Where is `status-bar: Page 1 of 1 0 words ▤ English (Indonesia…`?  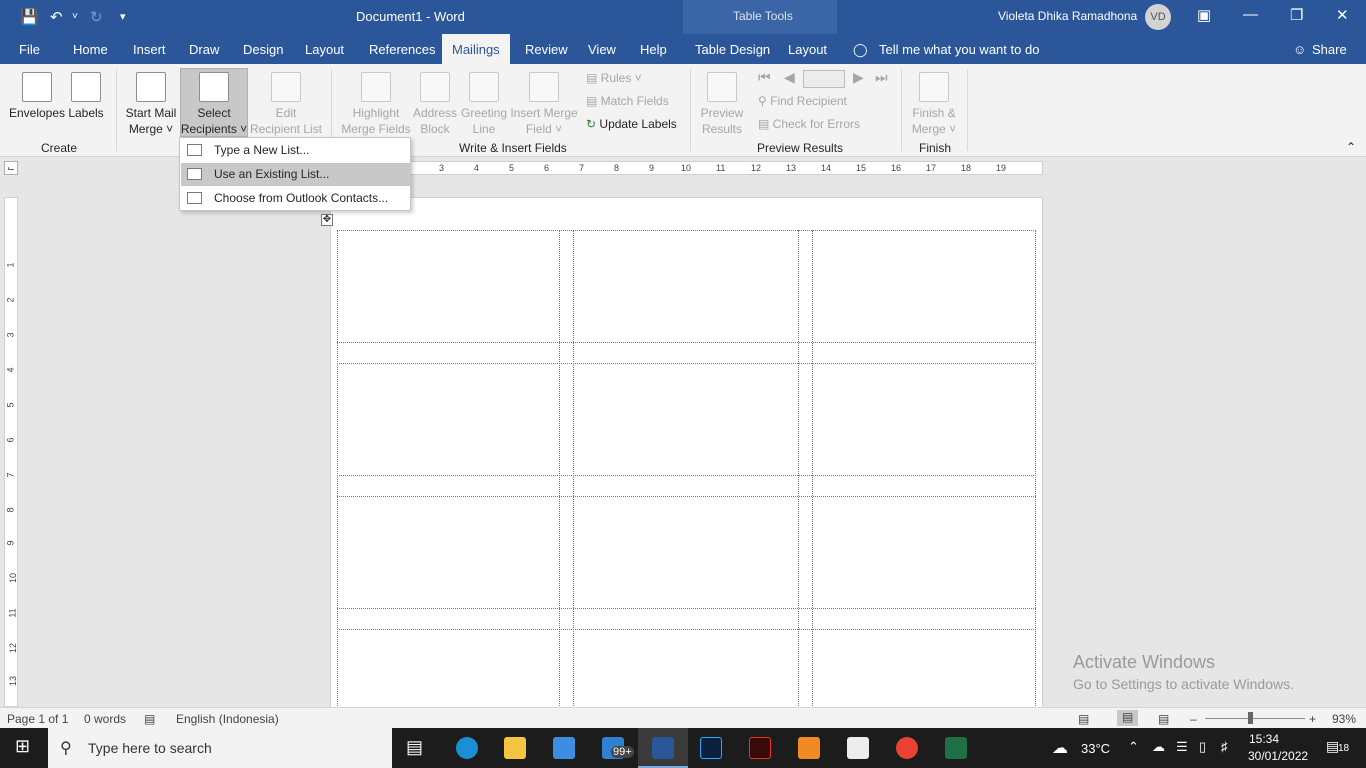 status-bar: Page 1 of 1 0 words ▤ English (Indonesia… is located at coordinates (683, 717).